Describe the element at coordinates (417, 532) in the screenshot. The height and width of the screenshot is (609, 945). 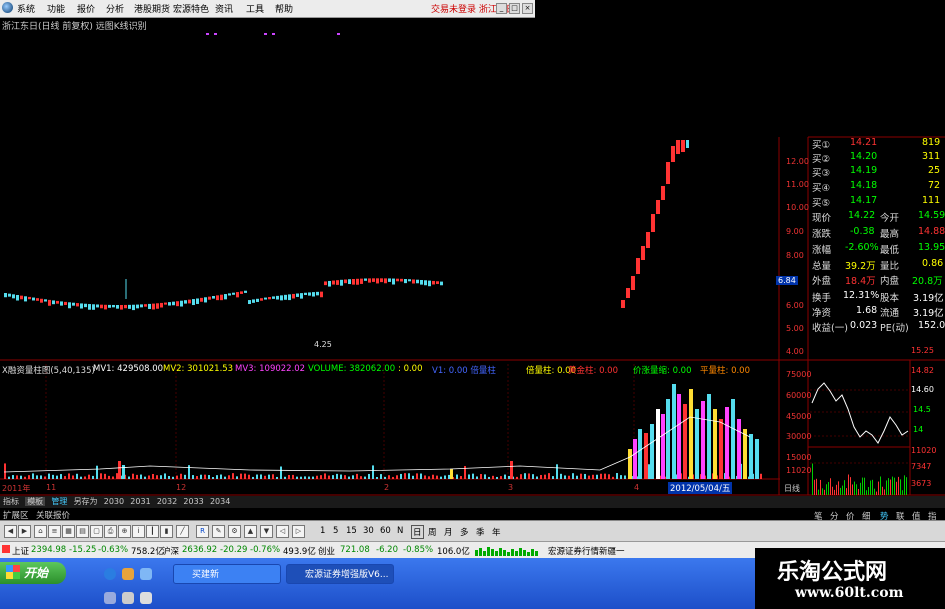
I see `period-day: 日` at that location.